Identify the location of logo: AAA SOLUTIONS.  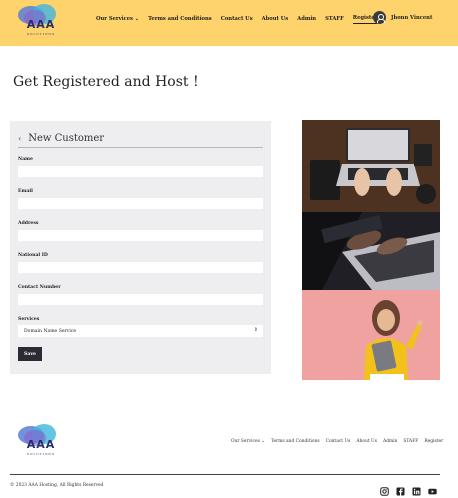
(40, 20).